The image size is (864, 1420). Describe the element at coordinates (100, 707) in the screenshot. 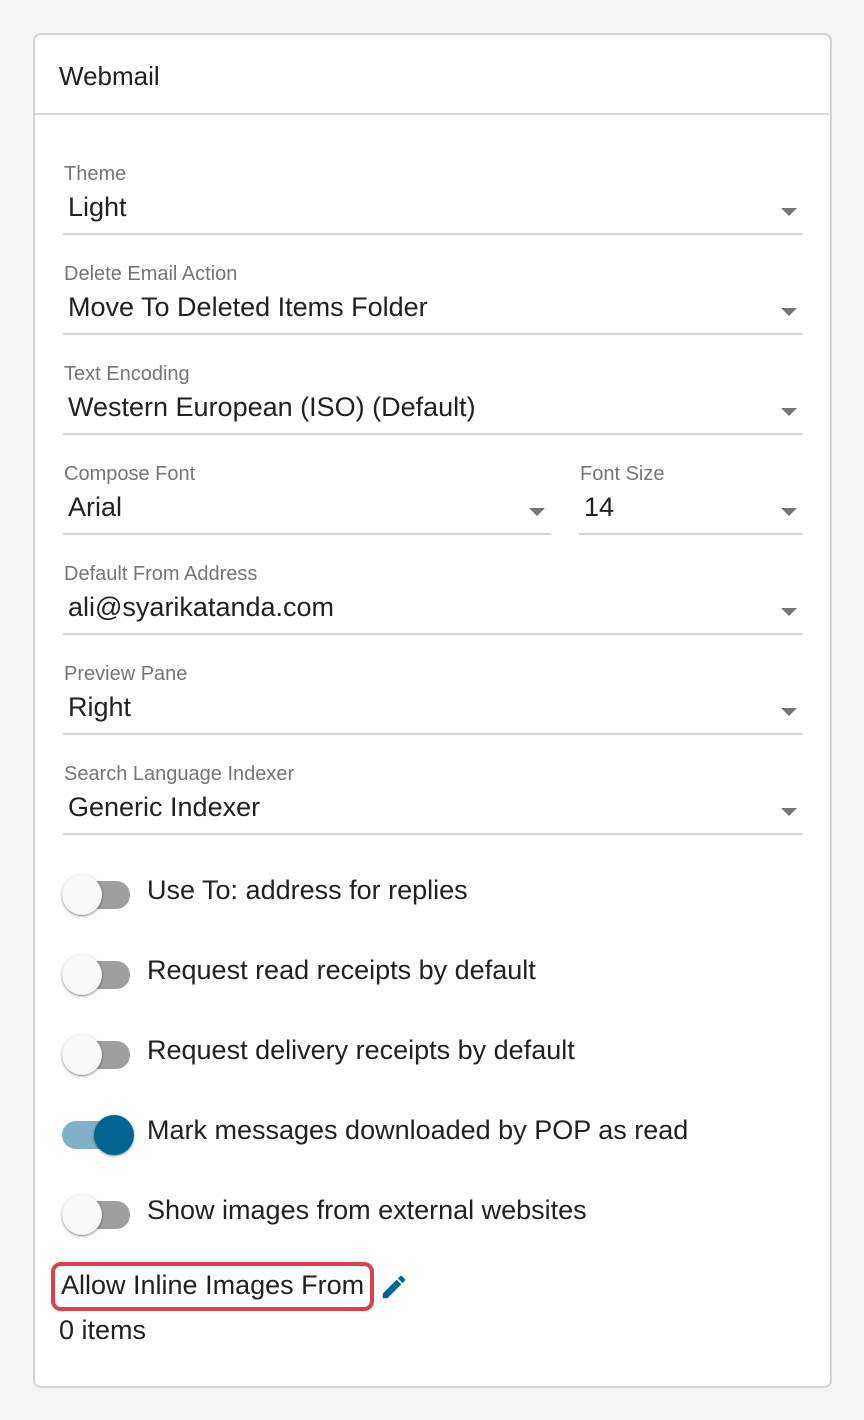

I see `preview-pane-value: Right` at that location.